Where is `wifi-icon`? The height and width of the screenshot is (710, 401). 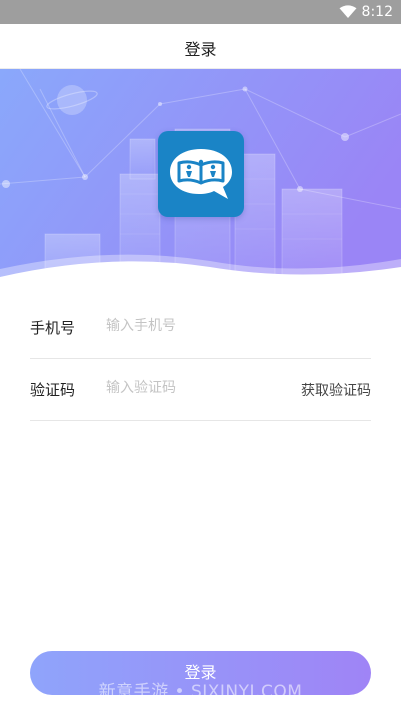
wifi-icon is located at coordinates (348, 11).